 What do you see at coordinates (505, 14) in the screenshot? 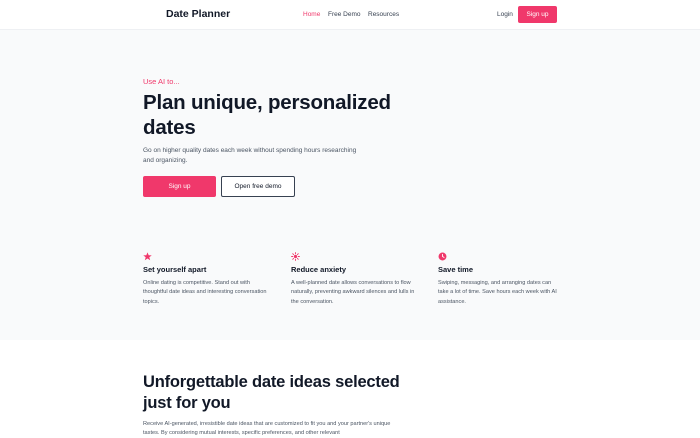
I see `login-link: Login` at bounding box center [505, 14].